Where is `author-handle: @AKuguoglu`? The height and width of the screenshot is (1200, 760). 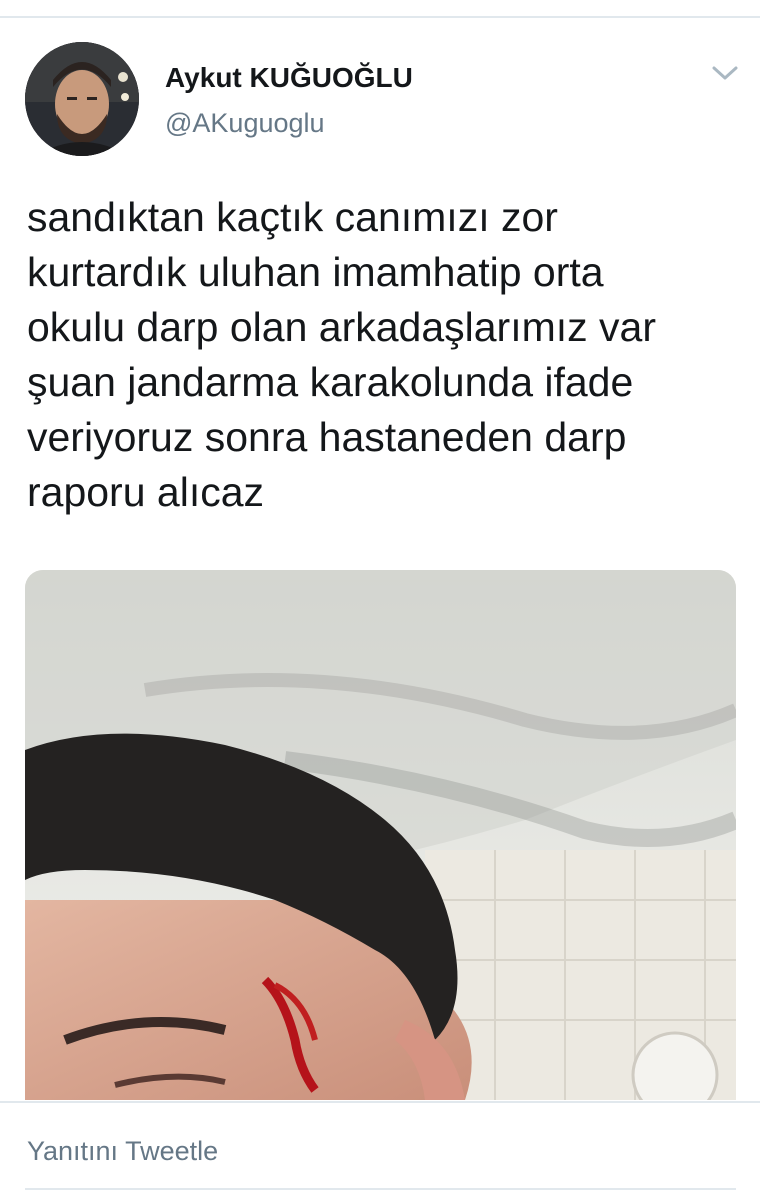 author-handle: @AKuguoglu is located at coordinates (245, 123).